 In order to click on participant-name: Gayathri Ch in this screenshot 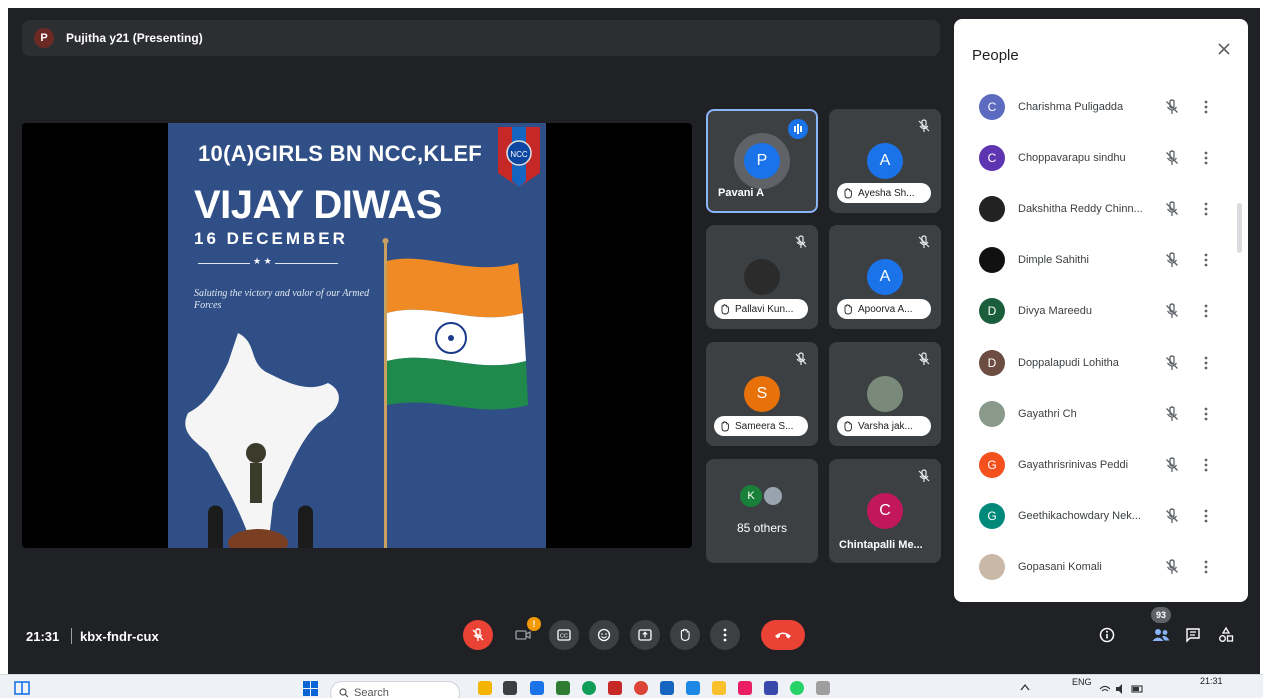, I will do `click(1047, 413)`.